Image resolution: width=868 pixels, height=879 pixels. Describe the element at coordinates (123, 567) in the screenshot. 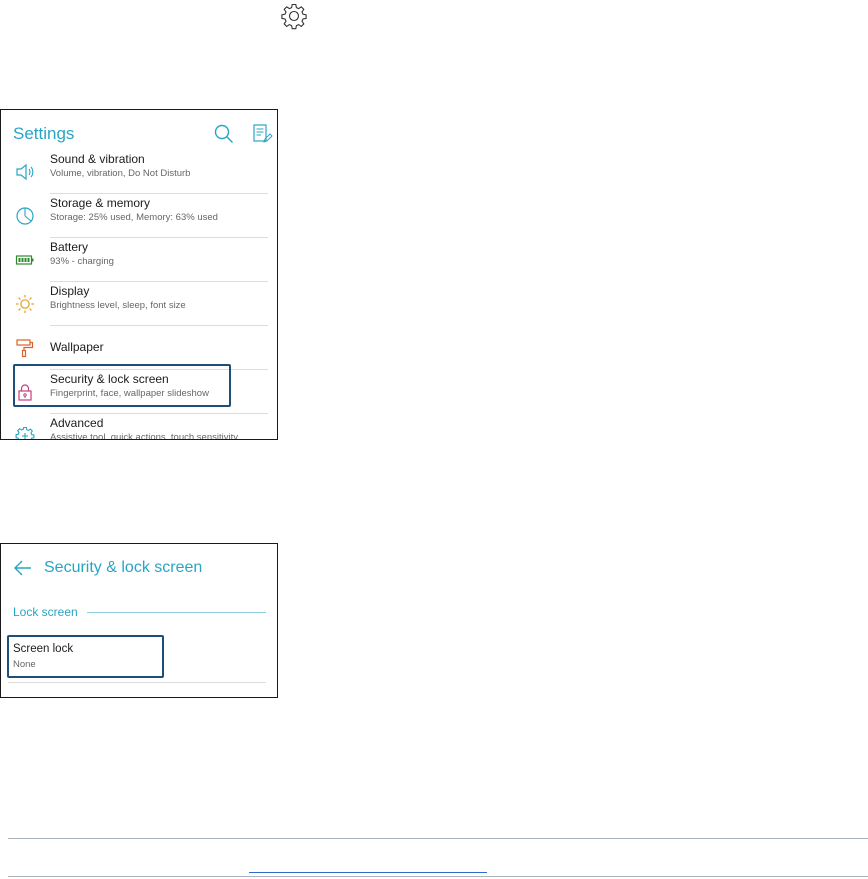

I see `page-title: Security & lock screen` at that location.